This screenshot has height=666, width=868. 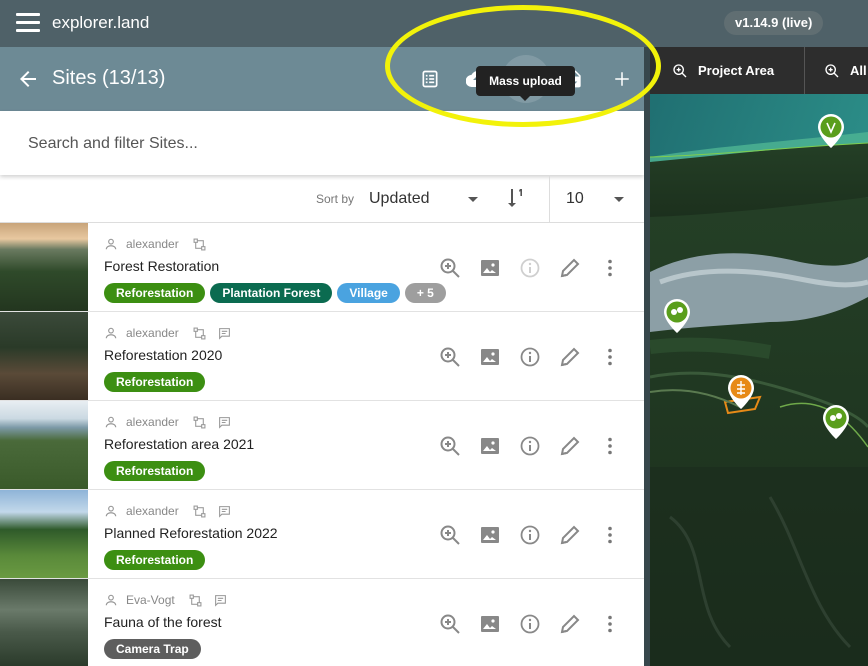 What do you see at coordinates (621, 79) in the screenshot?
I see `add-site-button` at bounding box center [621, 79].